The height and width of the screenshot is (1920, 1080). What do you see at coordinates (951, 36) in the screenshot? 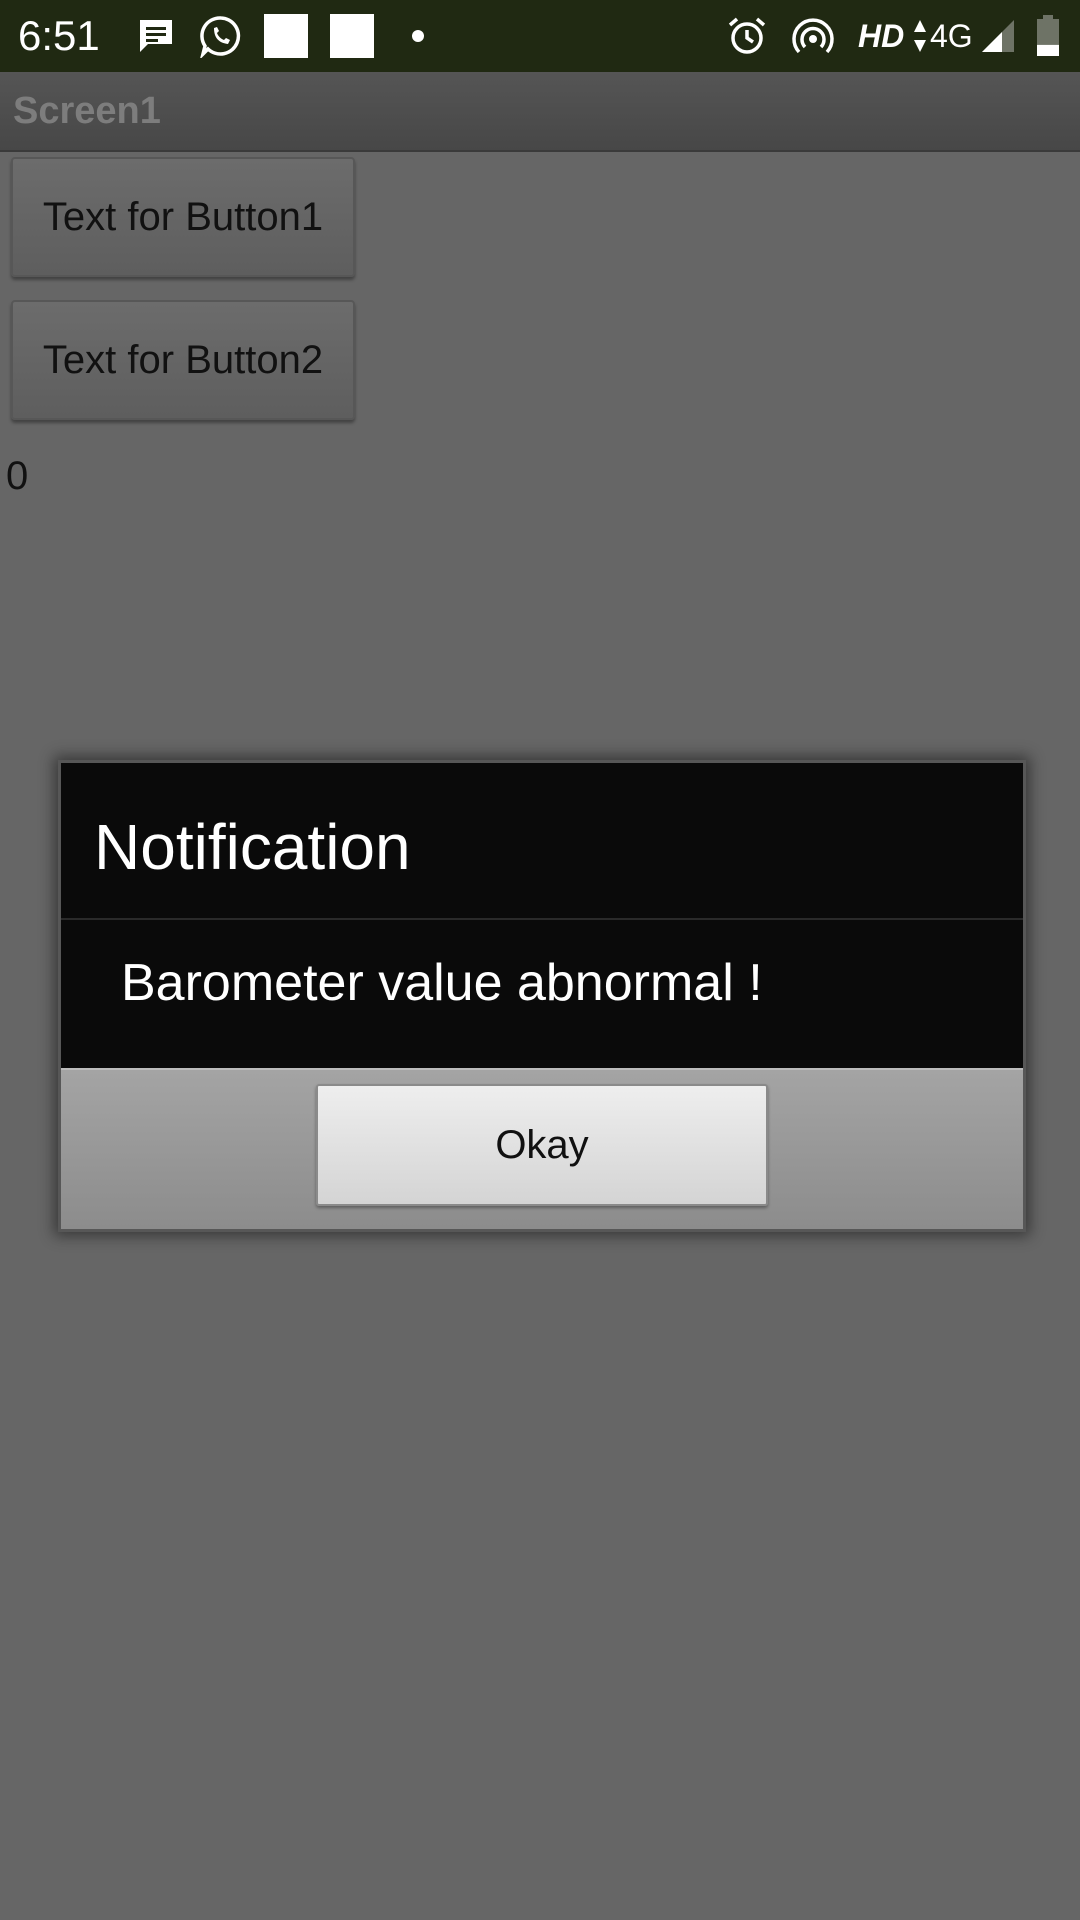
I see `network-type-label: 4G` at bounding box center [951, 36].